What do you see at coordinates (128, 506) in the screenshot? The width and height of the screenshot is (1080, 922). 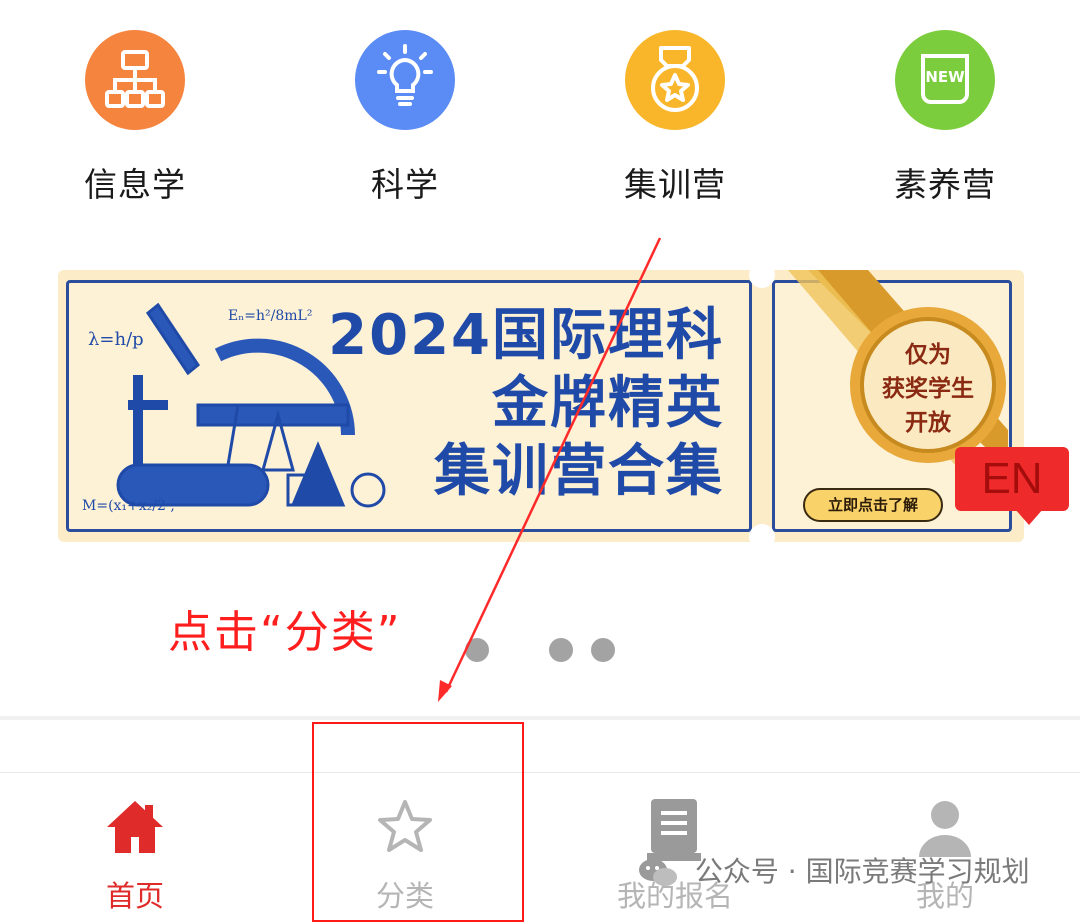 I see `svg-text: M=(x₁+x₂/2 ,` at bounding box center [128, 506].